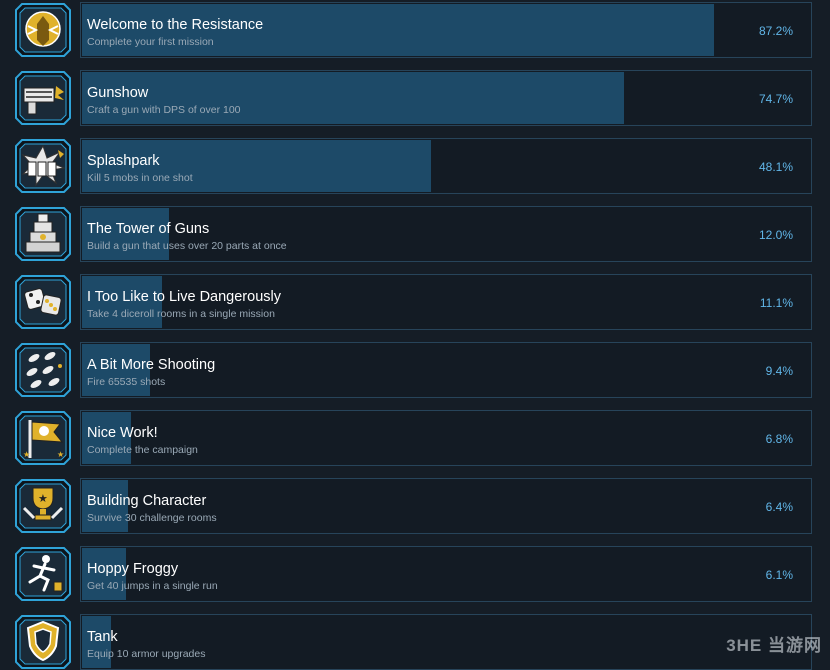  What do you see at coordinates (43, 234) in the screenshot?
I see `gun-tower-icon` at bounding box center [43, 234].